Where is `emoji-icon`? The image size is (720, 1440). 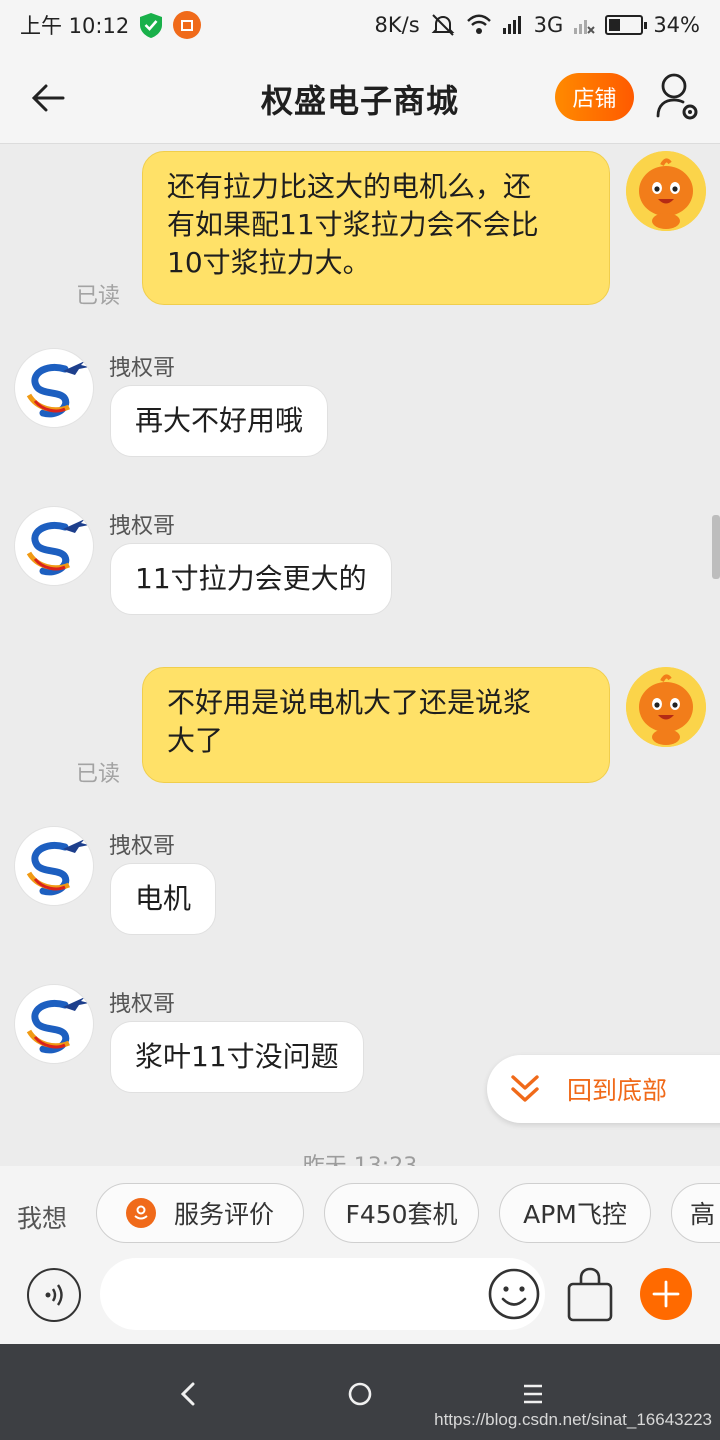
emoji-icon is located at coordinates (514, 1294).